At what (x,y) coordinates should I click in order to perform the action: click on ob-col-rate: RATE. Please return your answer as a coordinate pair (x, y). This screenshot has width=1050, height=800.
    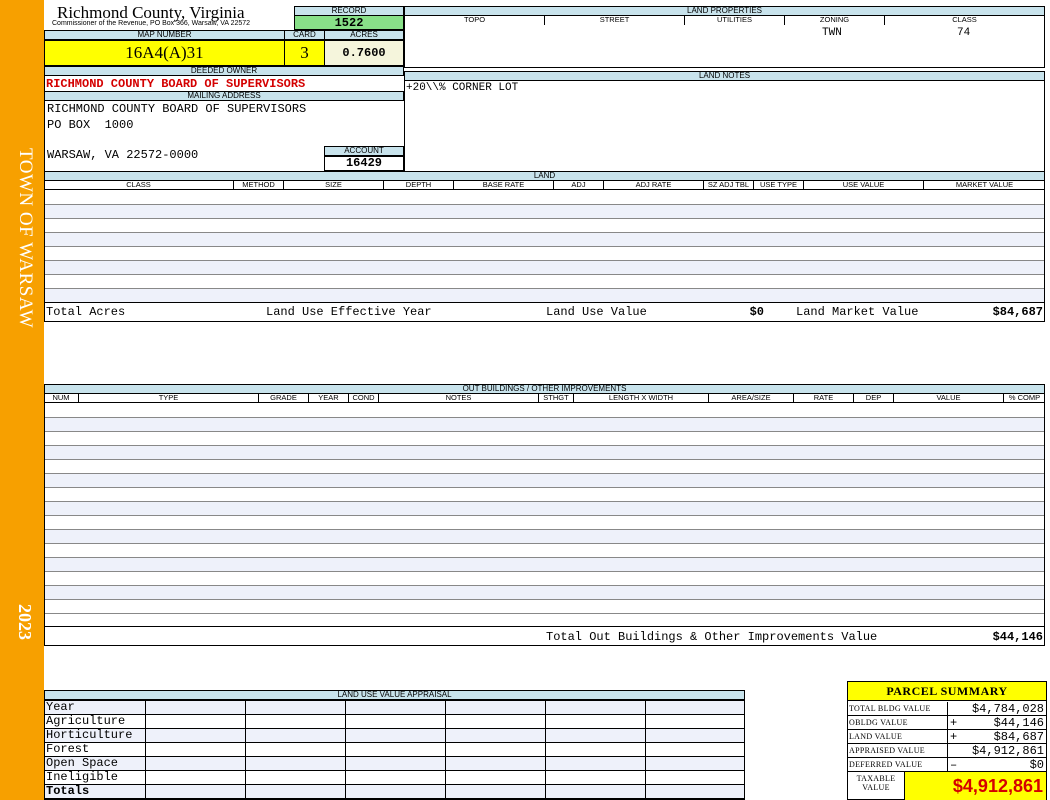
    Looking at the image, I should click on (824, 398).